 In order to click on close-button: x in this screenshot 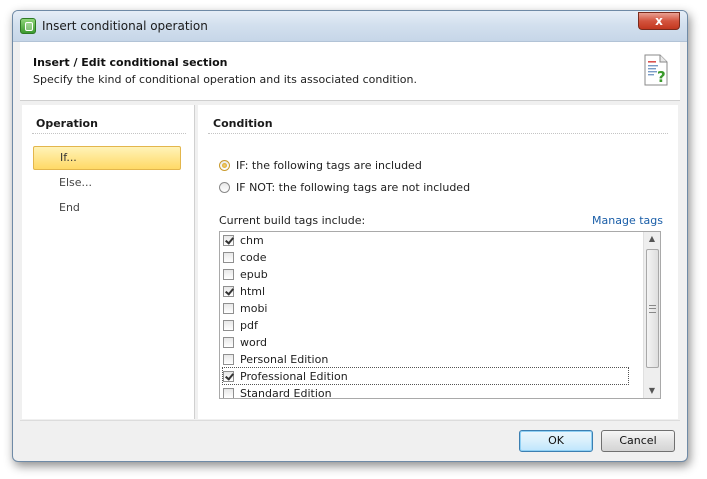, I will do `click(659, 21)`.